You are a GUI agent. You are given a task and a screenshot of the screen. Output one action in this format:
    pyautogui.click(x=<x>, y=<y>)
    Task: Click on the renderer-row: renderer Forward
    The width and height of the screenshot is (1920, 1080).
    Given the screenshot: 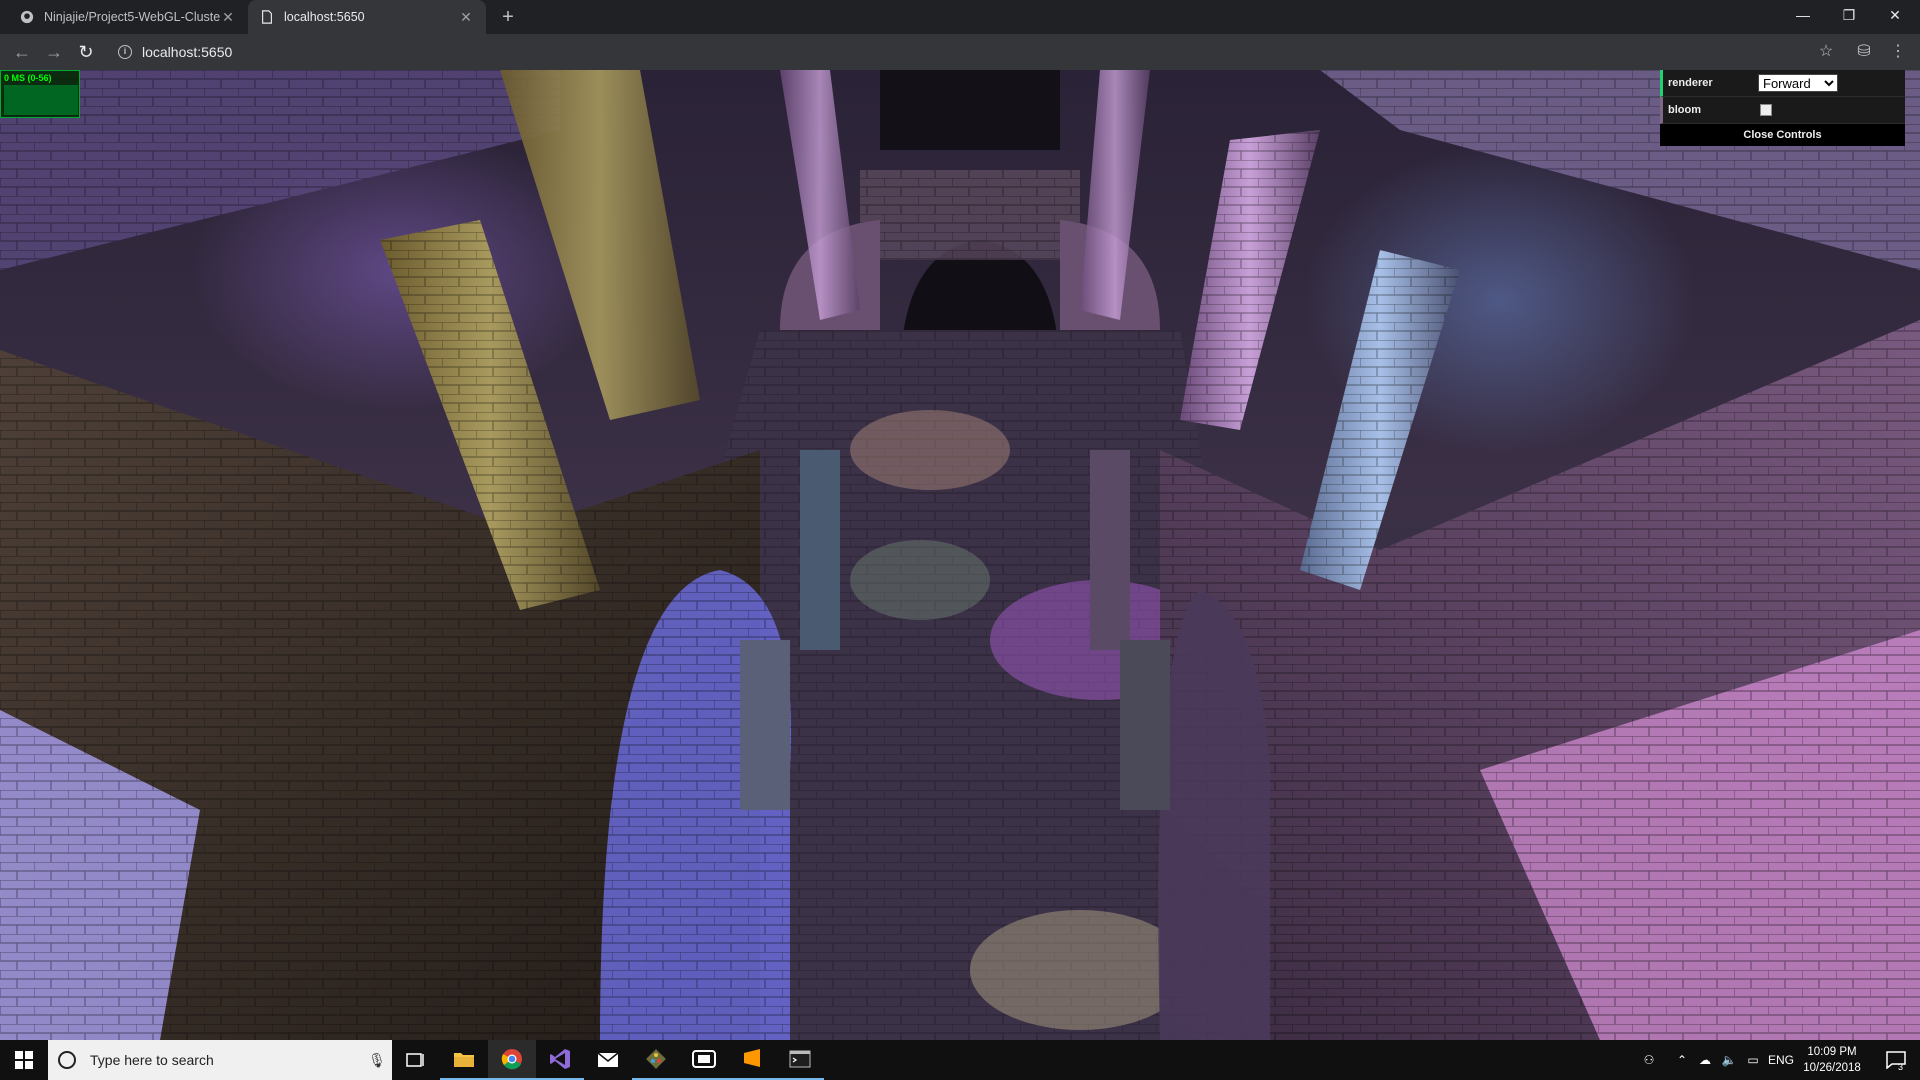 What is the action you would take?
    pyautogui.click(x=1782, y=83)
    